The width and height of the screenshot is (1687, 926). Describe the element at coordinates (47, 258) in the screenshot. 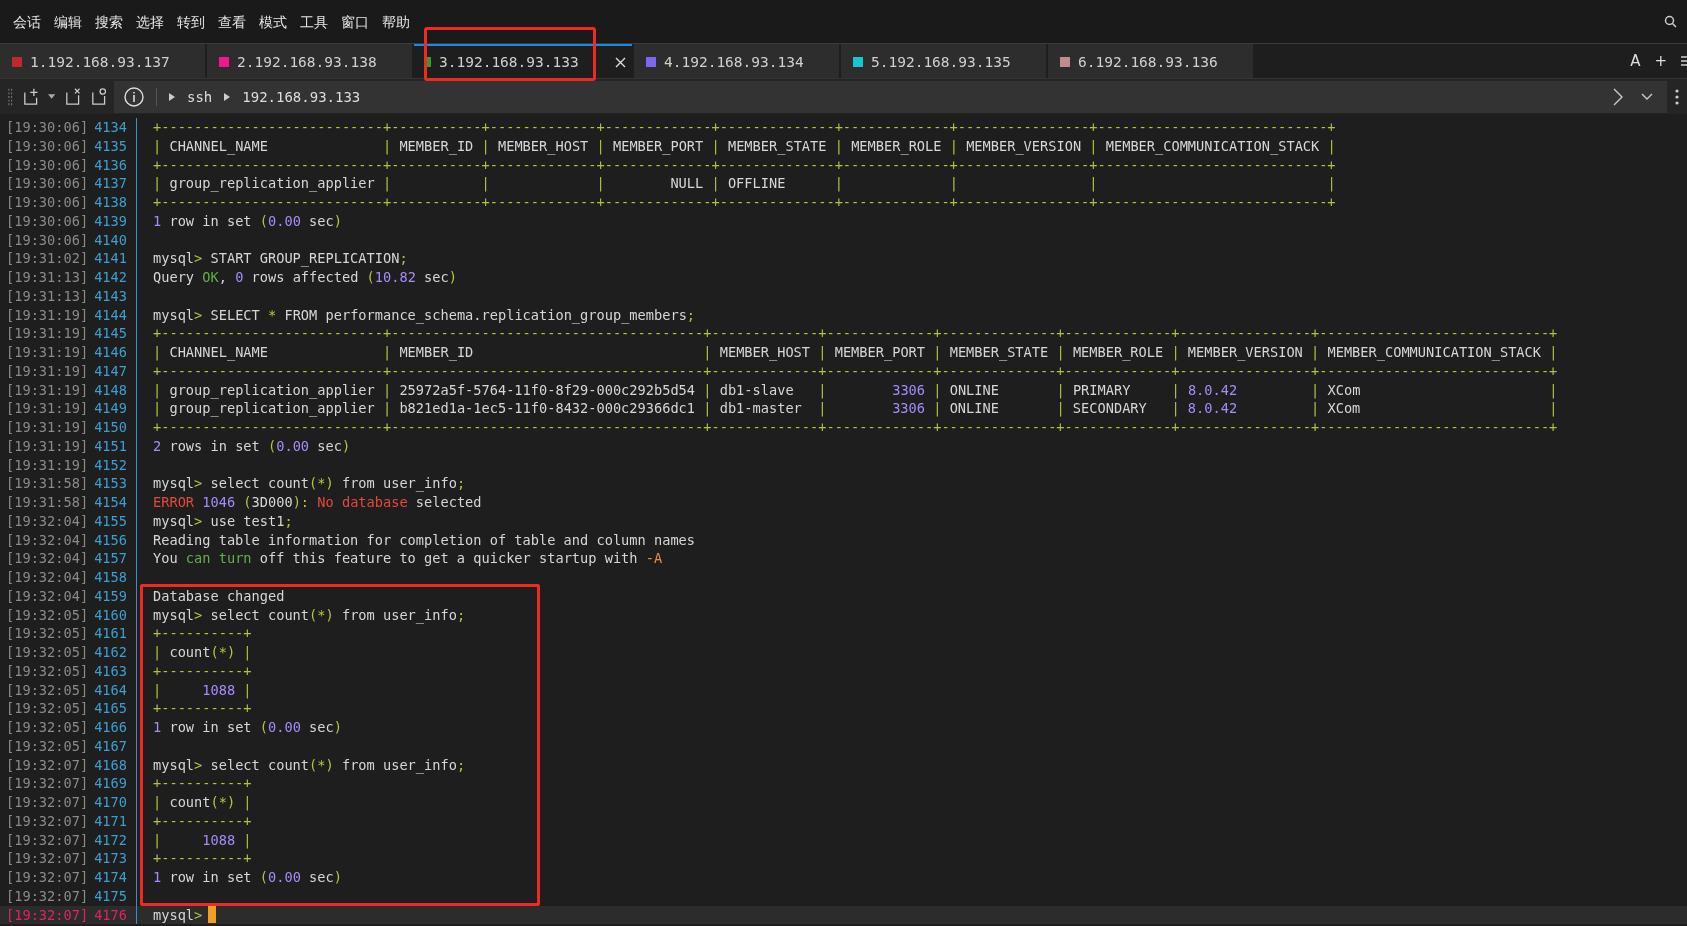

I see `timestamp: [19:31:02]` at that location.